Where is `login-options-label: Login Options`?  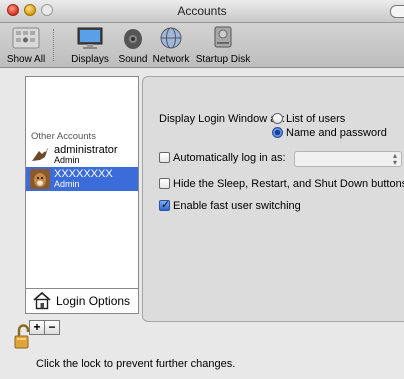 login-options-label: Login Options is located at coordinates (93, 301).